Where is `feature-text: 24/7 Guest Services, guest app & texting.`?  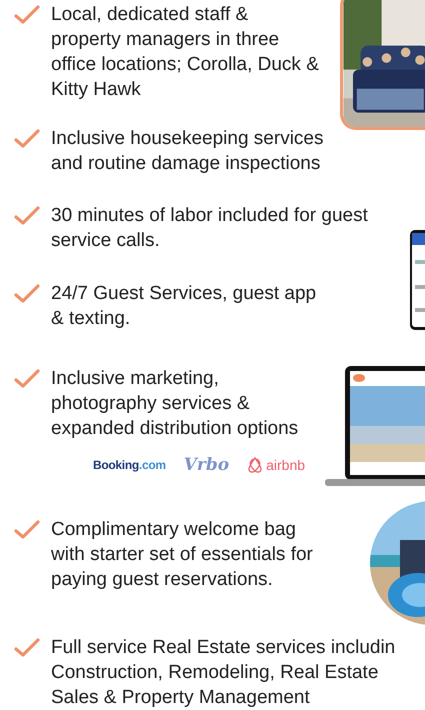 feature-text: 24/7 Guest Services, guest app & texting. is located at coordinates (183, 306).